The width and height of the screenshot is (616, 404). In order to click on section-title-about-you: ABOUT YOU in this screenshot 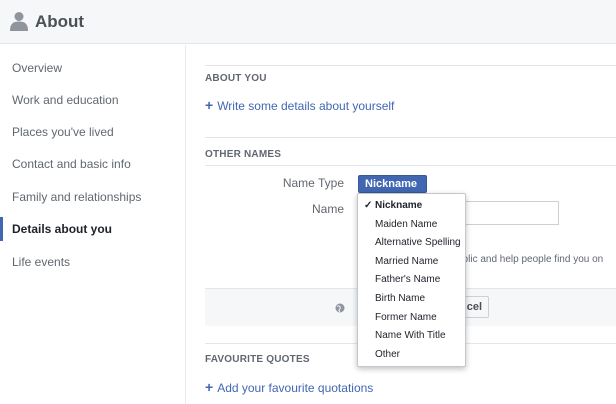, I will do `click(236, 78)`.